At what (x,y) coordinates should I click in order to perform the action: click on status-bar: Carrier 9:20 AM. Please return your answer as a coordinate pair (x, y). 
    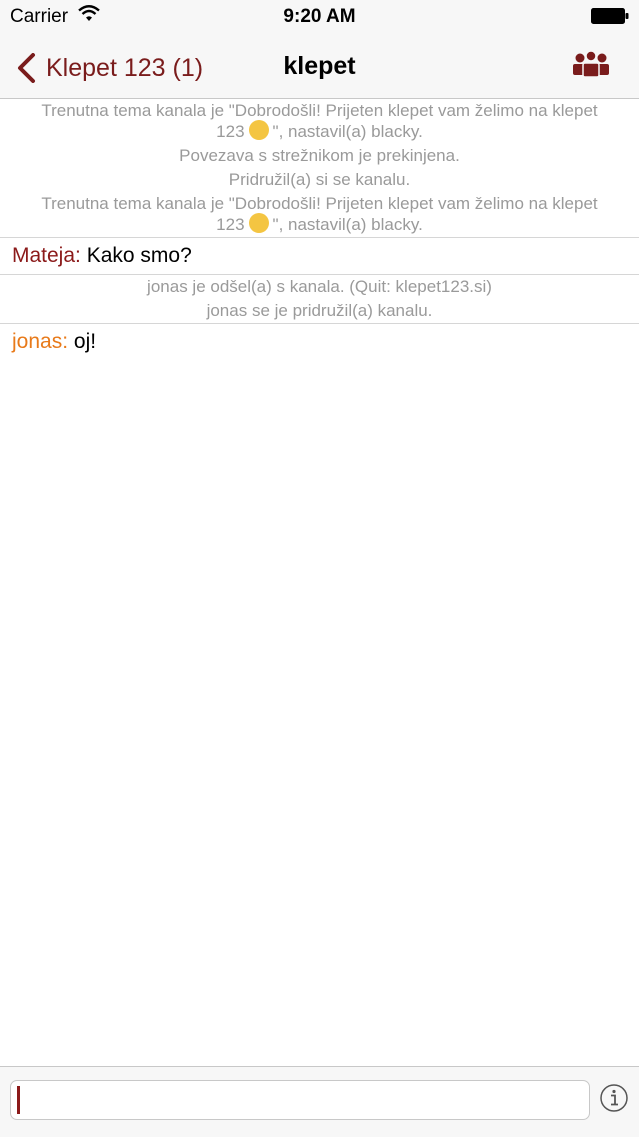
    Looking at the image, I should click on (319, 20).